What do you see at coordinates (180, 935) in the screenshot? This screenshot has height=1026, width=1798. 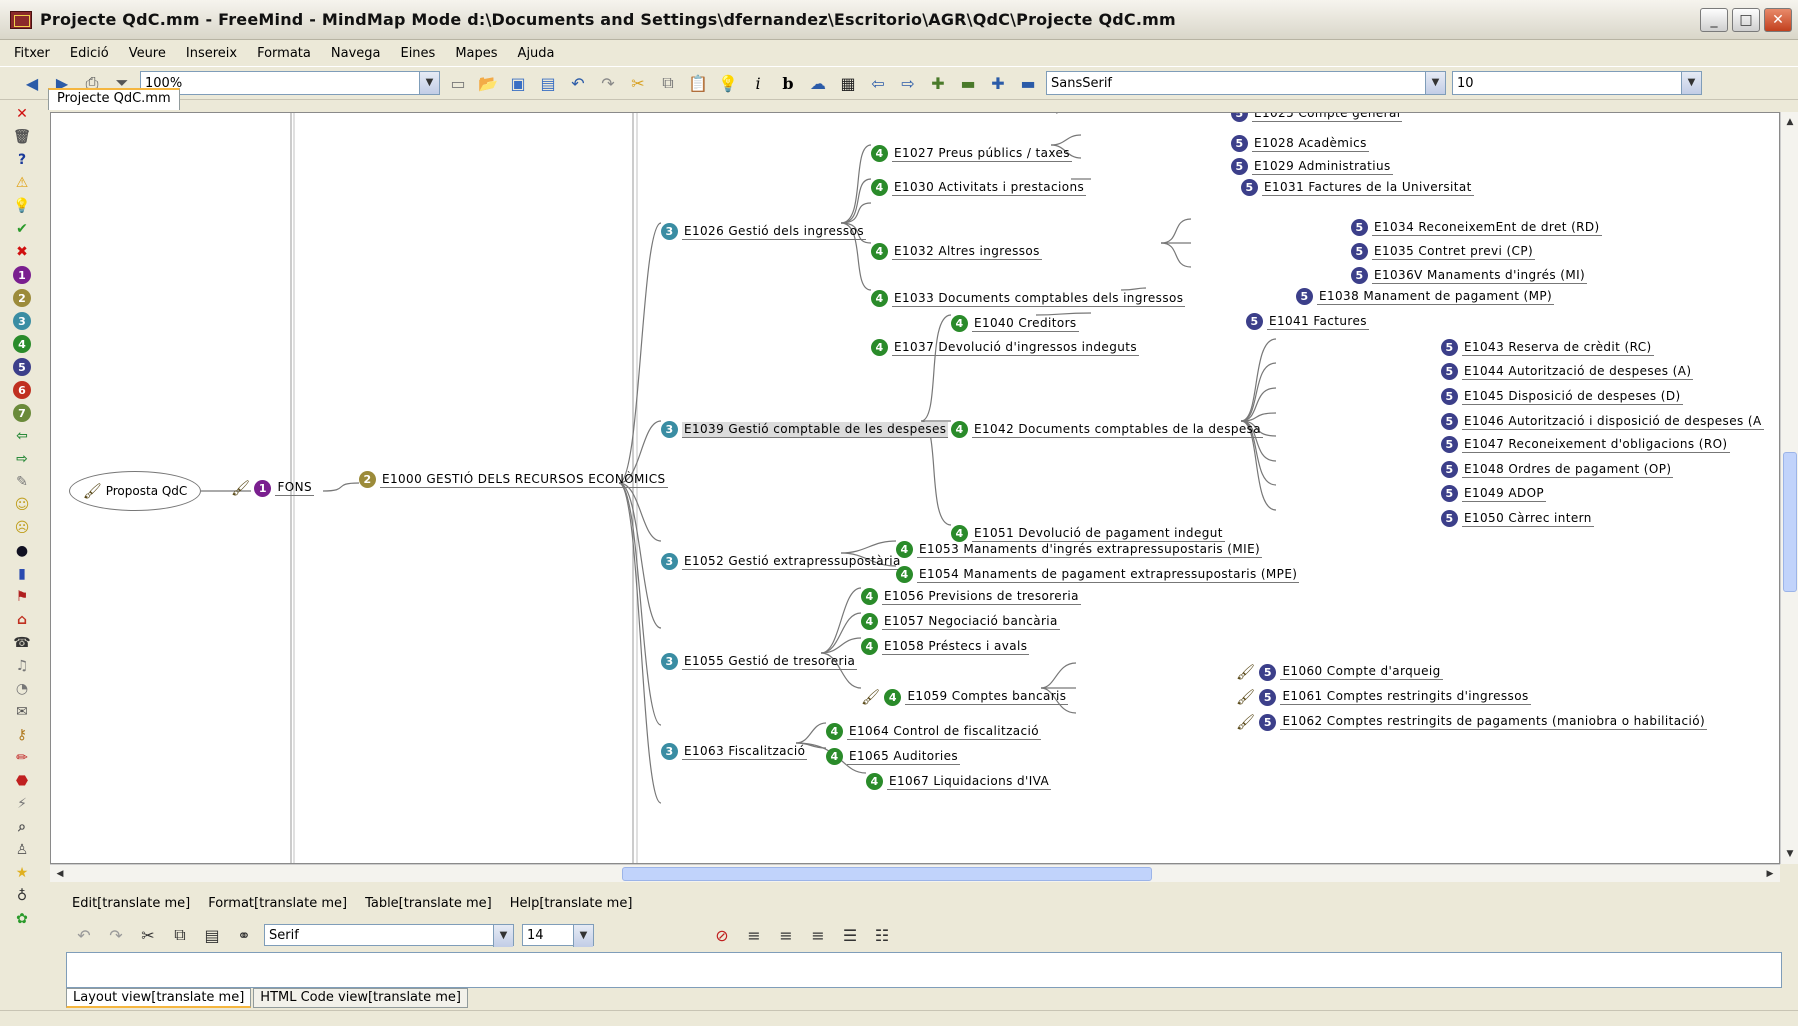 I see `copy-icon: ⧉` at bounding box center [180, 935].